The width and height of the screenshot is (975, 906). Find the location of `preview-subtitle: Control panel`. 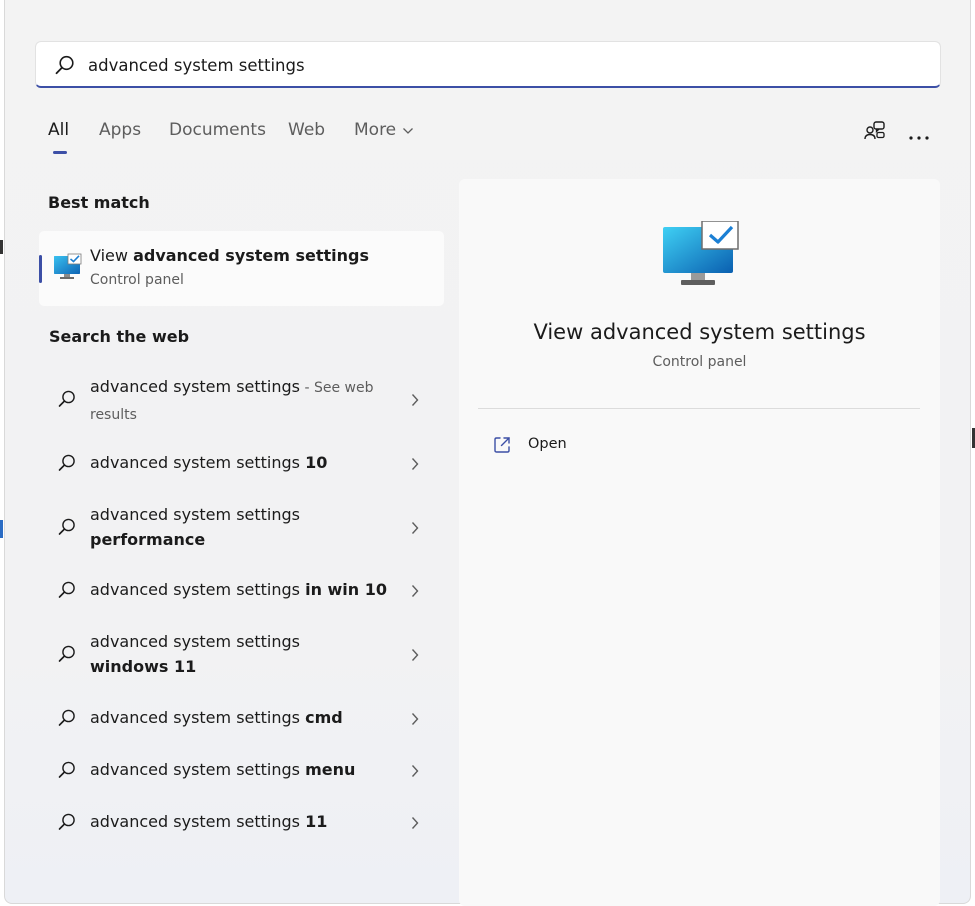

preview-subtitle: Control panel is located at coordinates (699, 362).